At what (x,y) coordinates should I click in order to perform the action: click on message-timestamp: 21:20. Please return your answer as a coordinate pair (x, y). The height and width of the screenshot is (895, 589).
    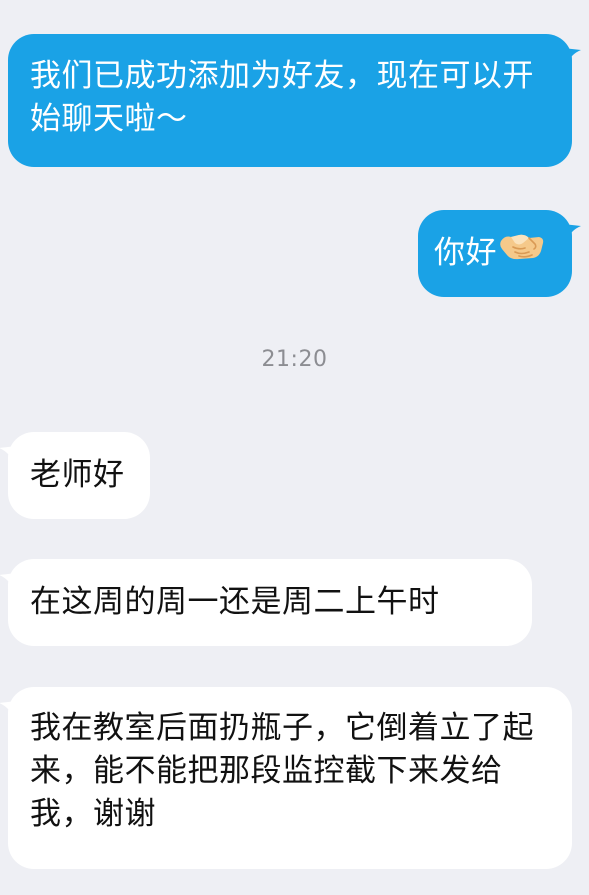
    Looking at the image, I should click on (294, 359).